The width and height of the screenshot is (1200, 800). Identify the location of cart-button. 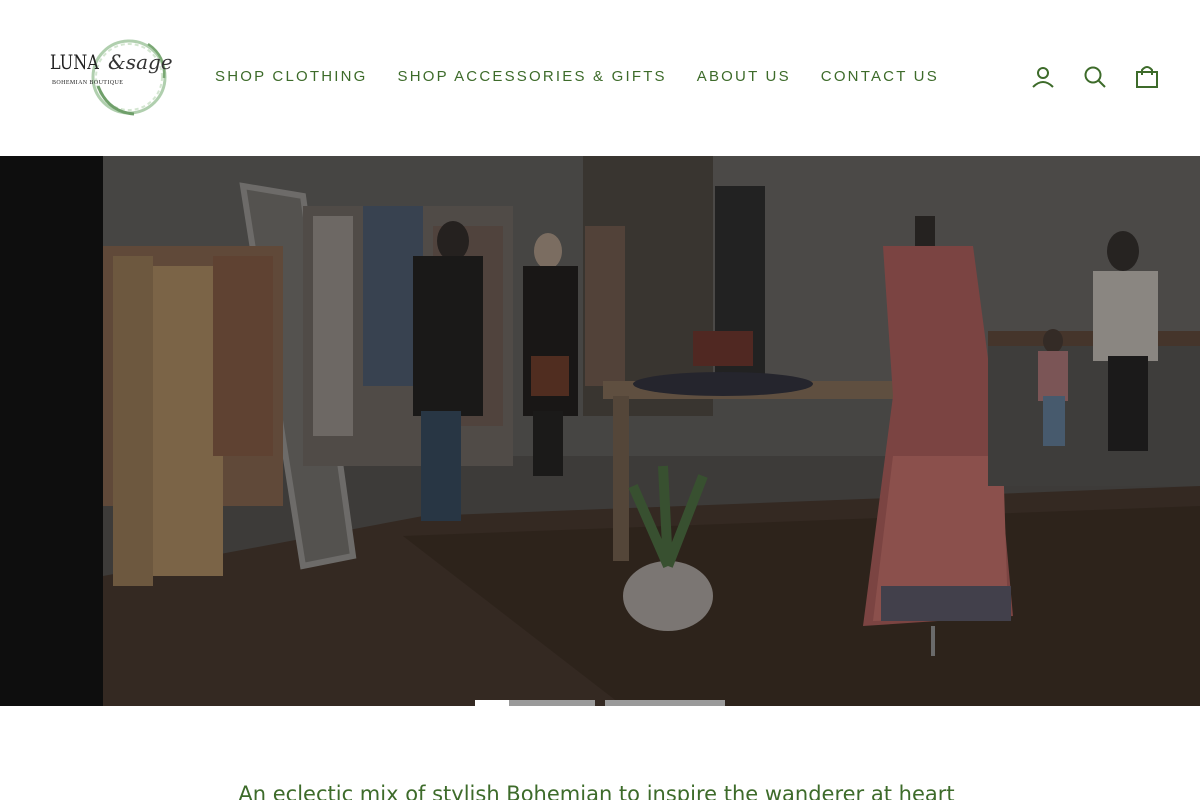
(1147, 77).